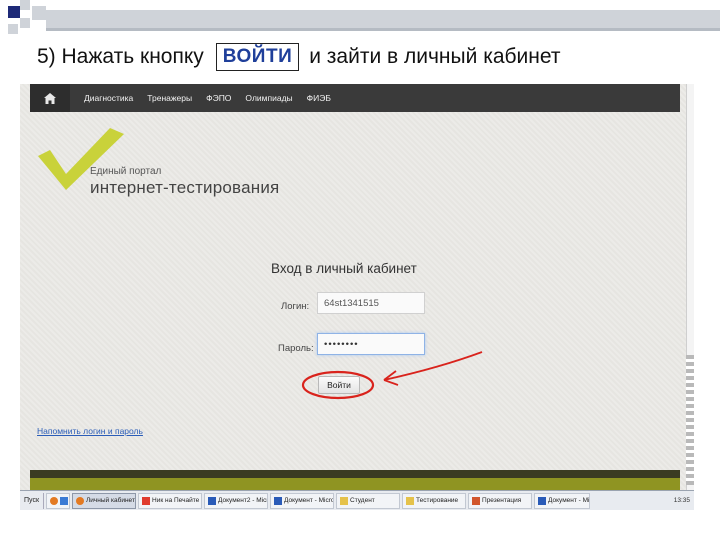 The image size is (720, 540). I want to click on taskbar-item: Личный кабинет, so click(104, 500).